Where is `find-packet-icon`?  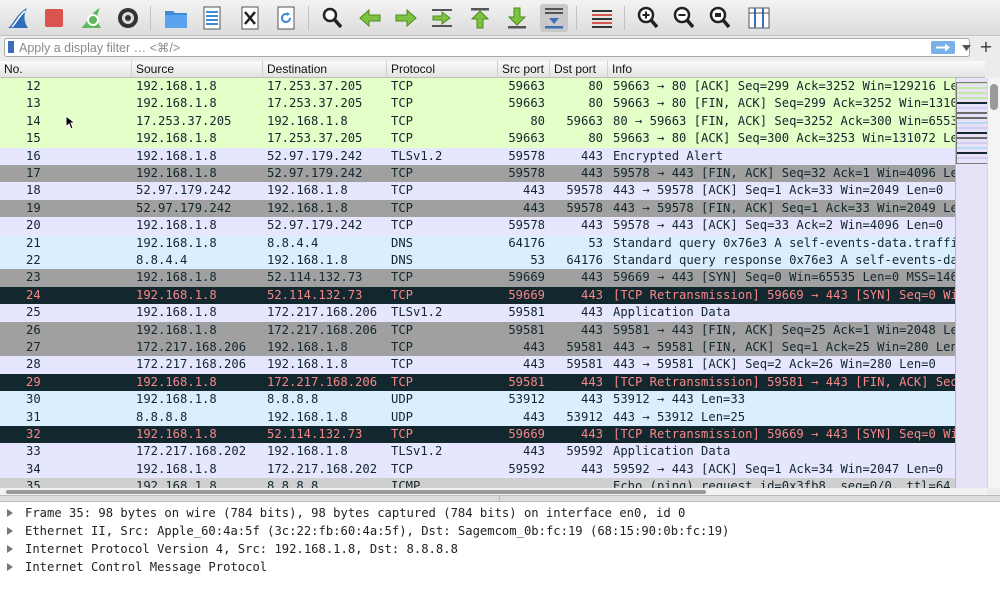
find-packet-icon is located at coordinates (332, 18).